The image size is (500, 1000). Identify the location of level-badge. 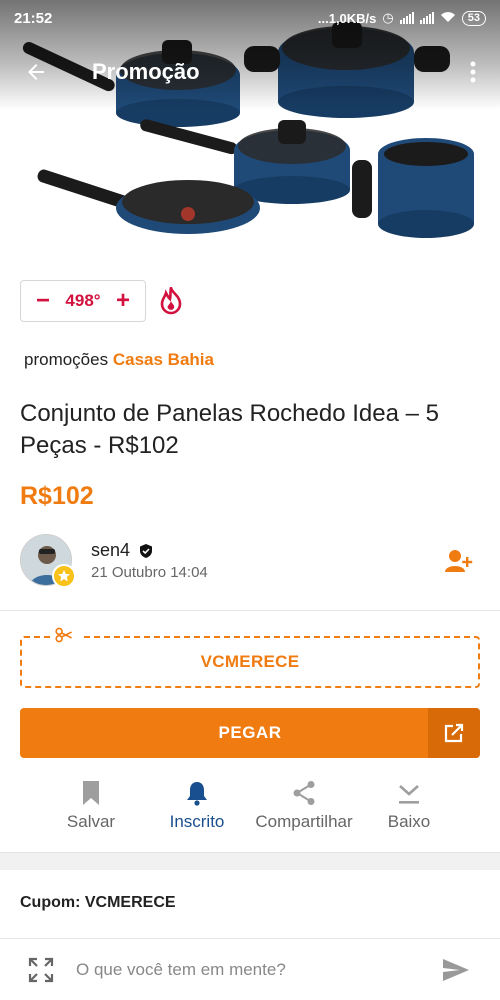
(64, 576).